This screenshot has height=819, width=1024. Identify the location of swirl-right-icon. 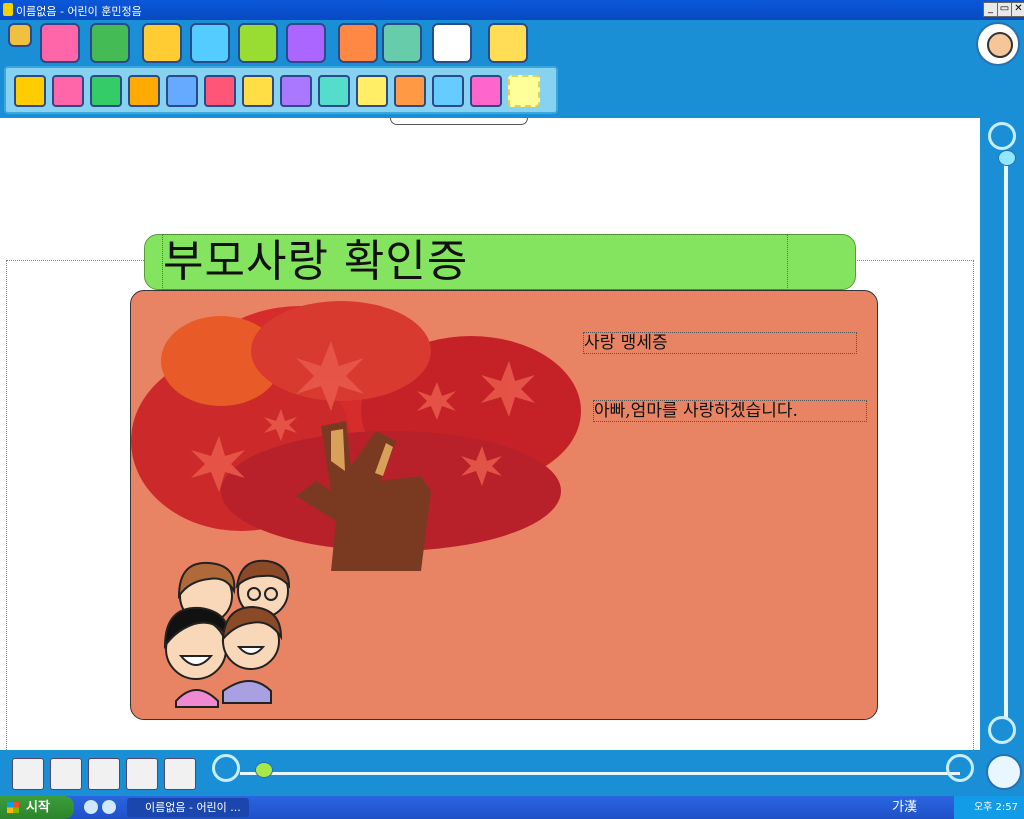
(960, 768).